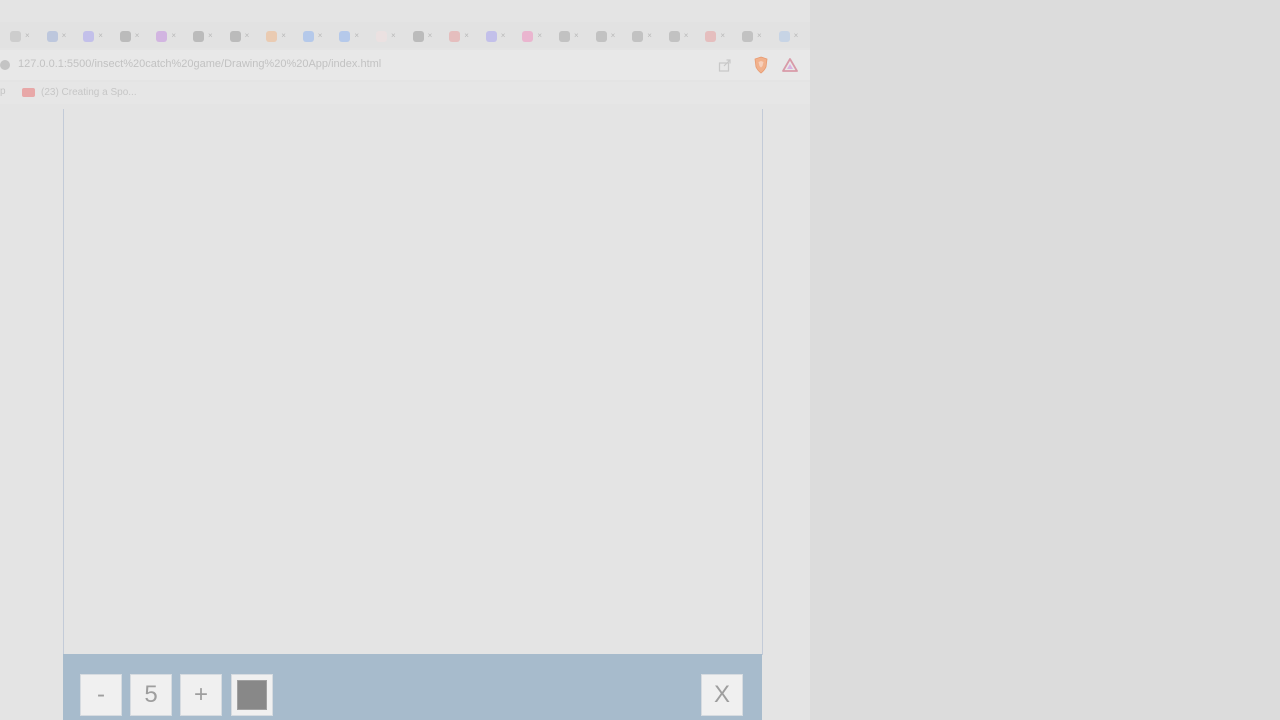  I want to click on orange-icon, so click(272, 36).